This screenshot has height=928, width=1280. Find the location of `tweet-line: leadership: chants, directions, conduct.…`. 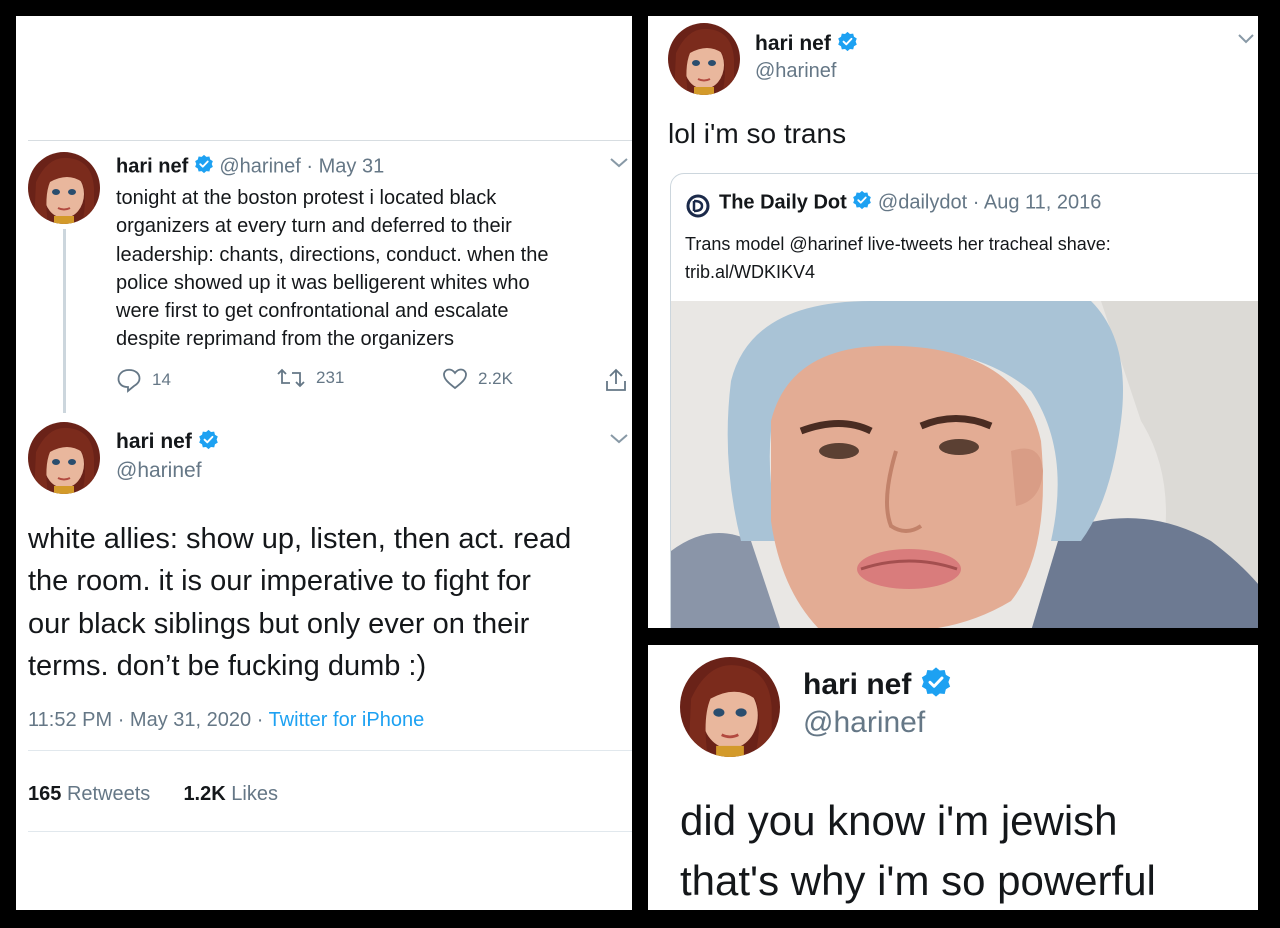

tweet-line: leadership: chants, directions, conduct.… is located at coordinates (332, 254).